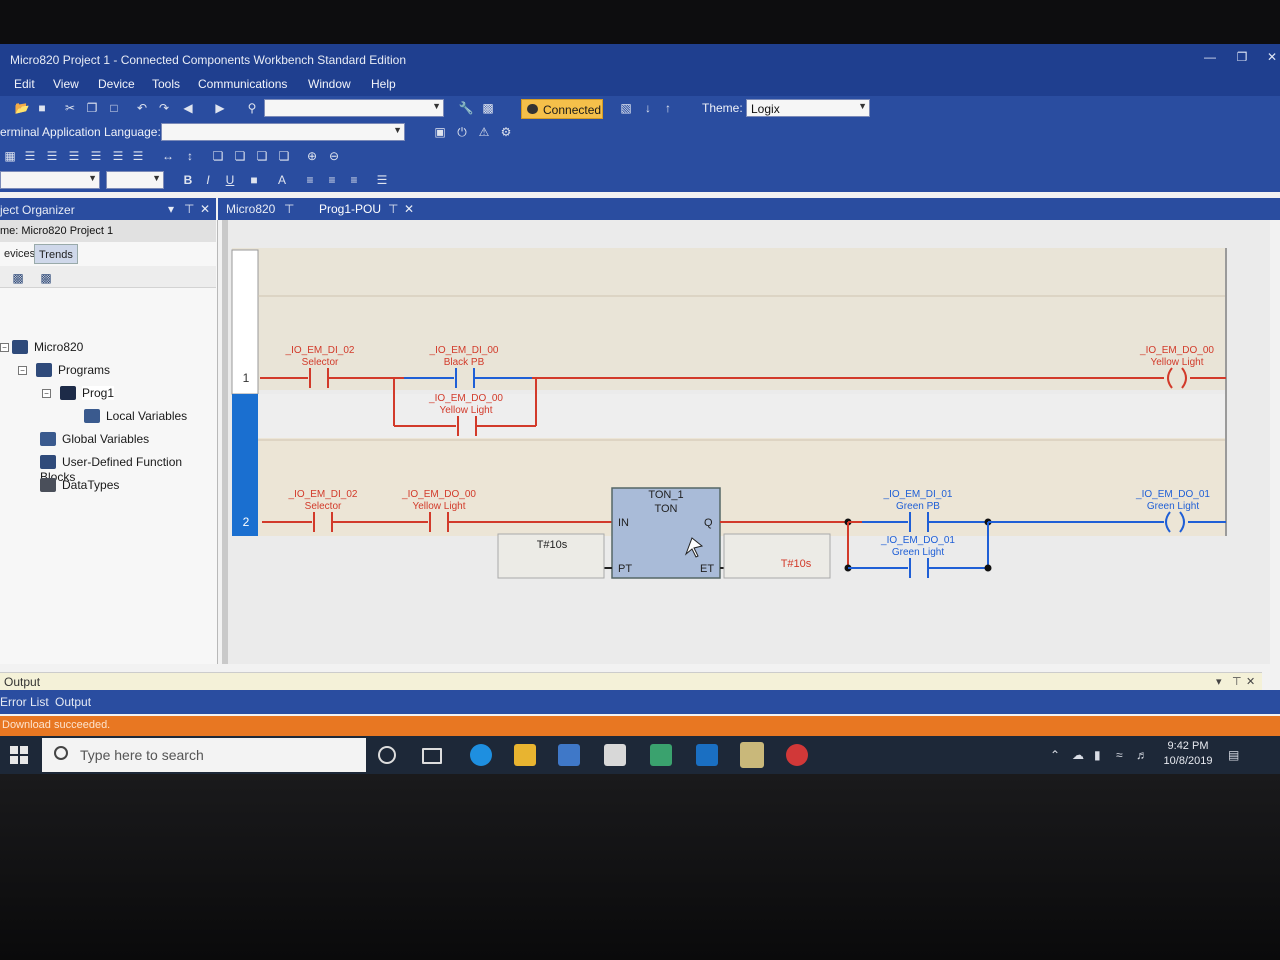 Image resolution: width=1280 pixels, height=960 pixels. Describe the element at coordinates (50, 180) in the screenshot. I see `font-family-select: ▼` at that location.